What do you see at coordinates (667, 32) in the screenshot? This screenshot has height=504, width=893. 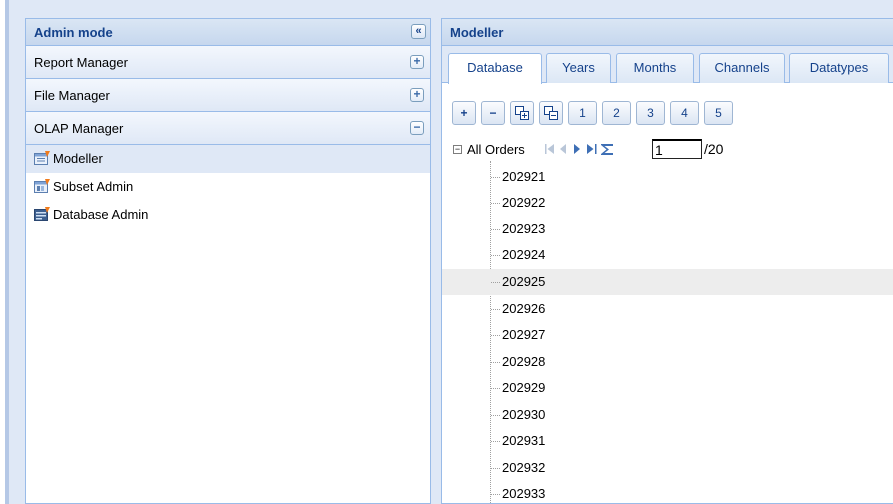 I see `modeller-panel-header: Modeller` at bounding box center [667, 32].